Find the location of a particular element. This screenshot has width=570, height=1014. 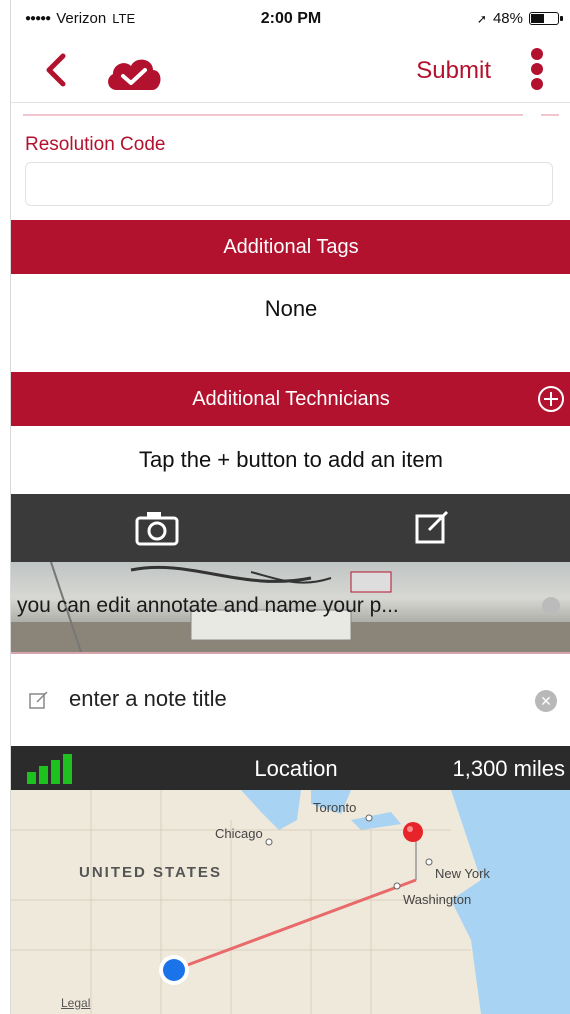

battery-icon is located at coordinates (546, 18).